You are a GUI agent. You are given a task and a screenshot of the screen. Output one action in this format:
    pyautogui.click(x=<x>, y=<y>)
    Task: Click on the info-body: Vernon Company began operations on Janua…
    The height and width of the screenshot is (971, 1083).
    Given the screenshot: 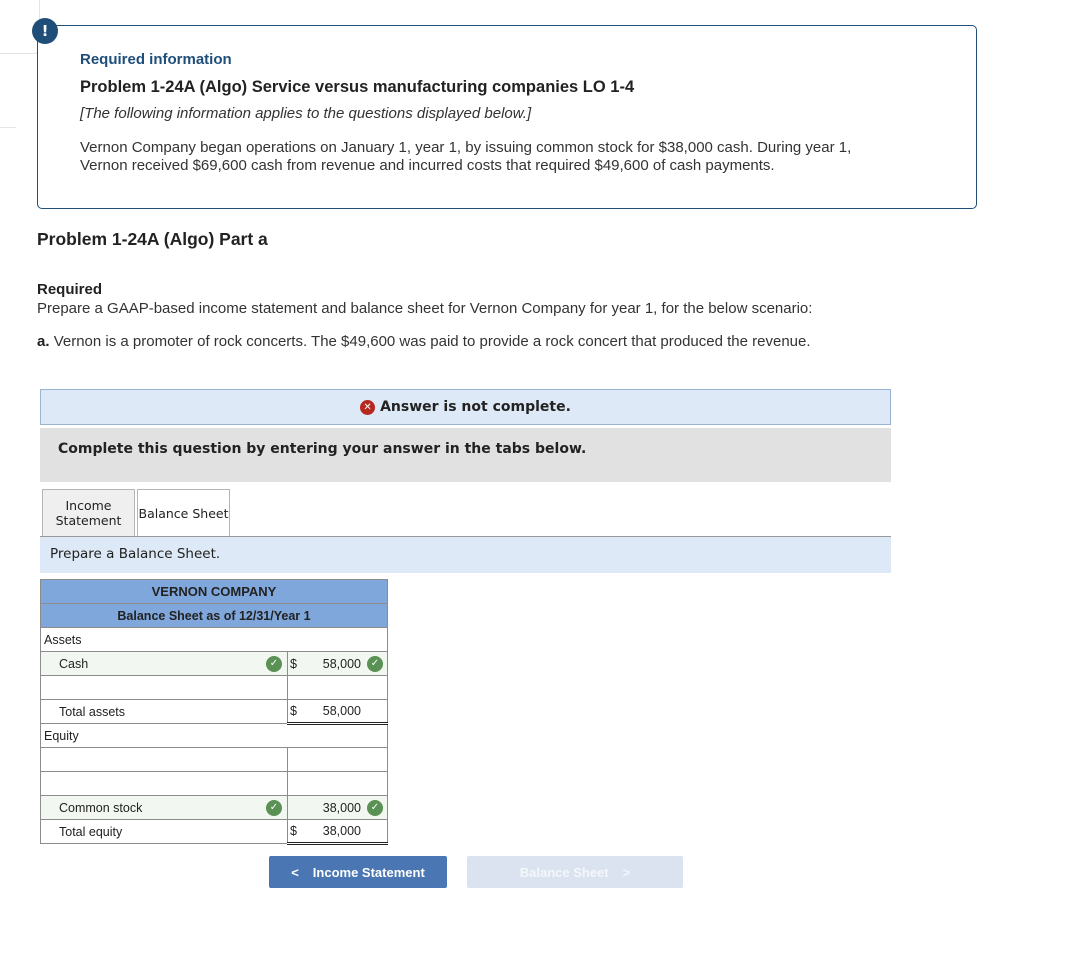 What is the action you would take?
    pyautogui.click(x=466, y=156)
    